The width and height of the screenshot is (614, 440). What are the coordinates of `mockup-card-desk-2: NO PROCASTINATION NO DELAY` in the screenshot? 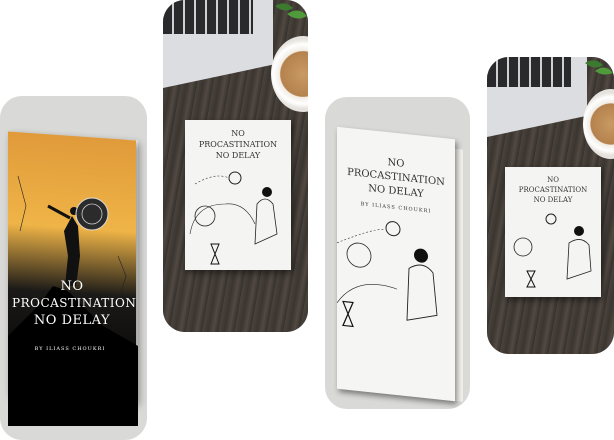 It's located at (550, 205).